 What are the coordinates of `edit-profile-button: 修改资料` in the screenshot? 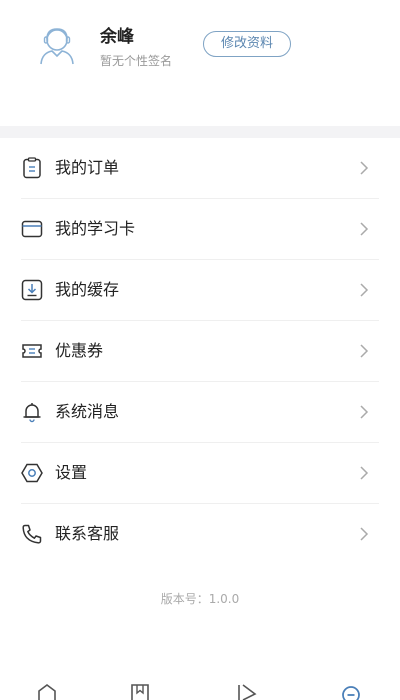 It's located at (247, 44).